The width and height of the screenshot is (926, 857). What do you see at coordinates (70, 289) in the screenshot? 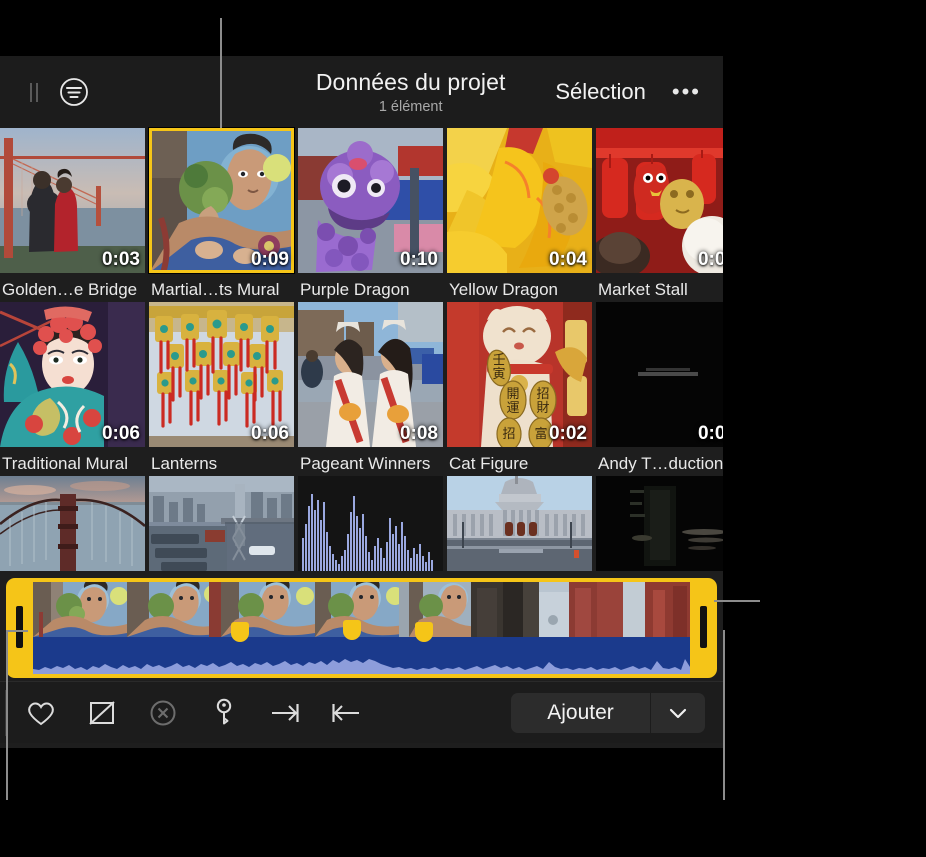
I see `clip-caption: Golden…e Bridge` at bounding box center [70, 289].